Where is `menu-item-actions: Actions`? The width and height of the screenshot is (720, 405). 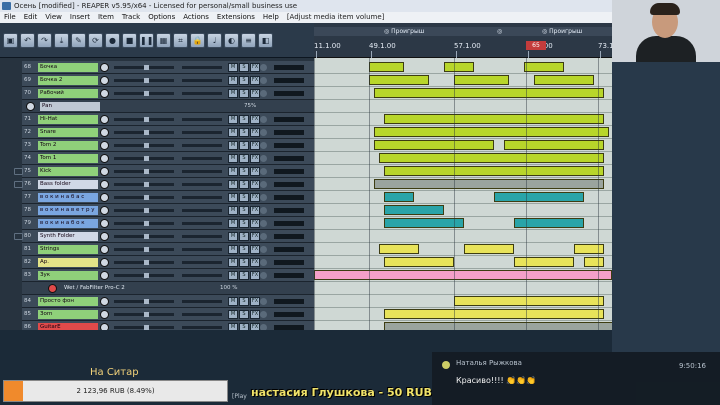 menu-item-actions: Actions is located at coordinates (196, 17).